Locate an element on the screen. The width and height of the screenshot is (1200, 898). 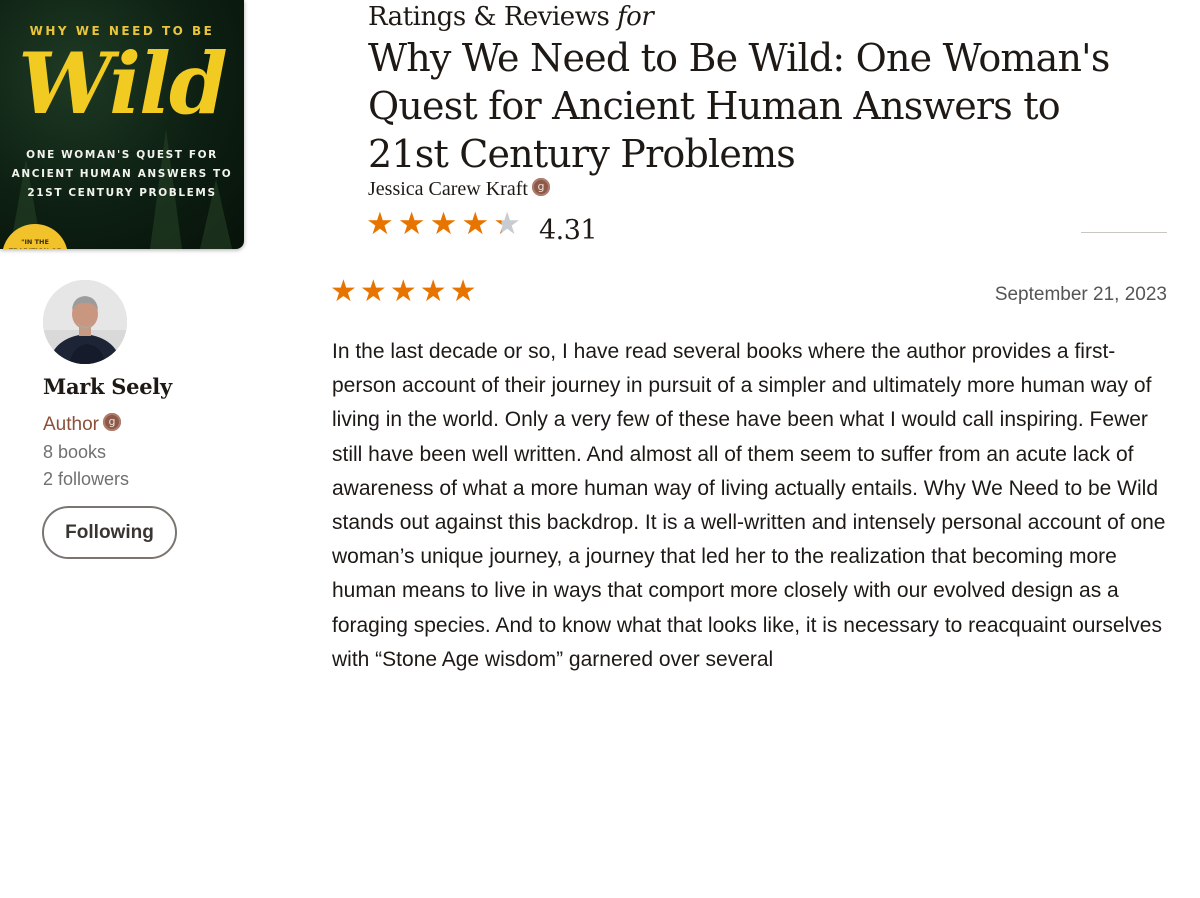
reviewer-follower-count: 2 followers is located at coordinates (86, 479).